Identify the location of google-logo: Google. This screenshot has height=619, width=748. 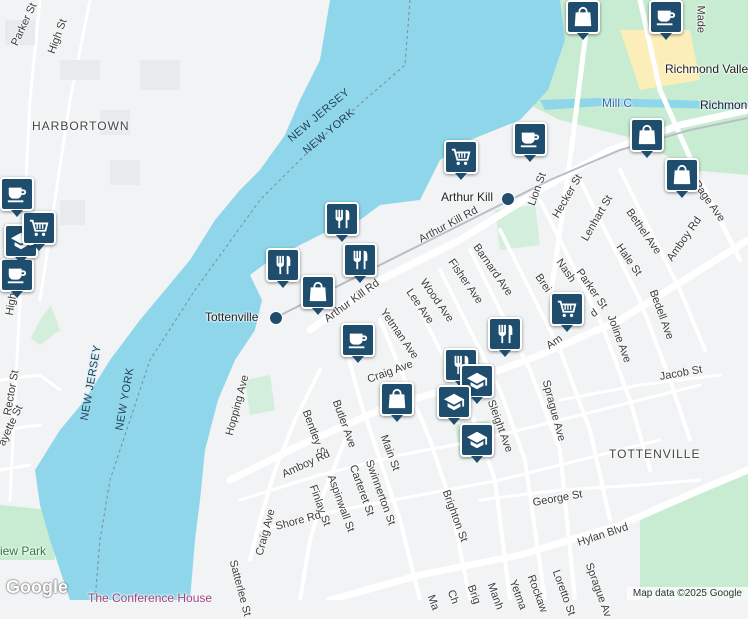
(37, 587).